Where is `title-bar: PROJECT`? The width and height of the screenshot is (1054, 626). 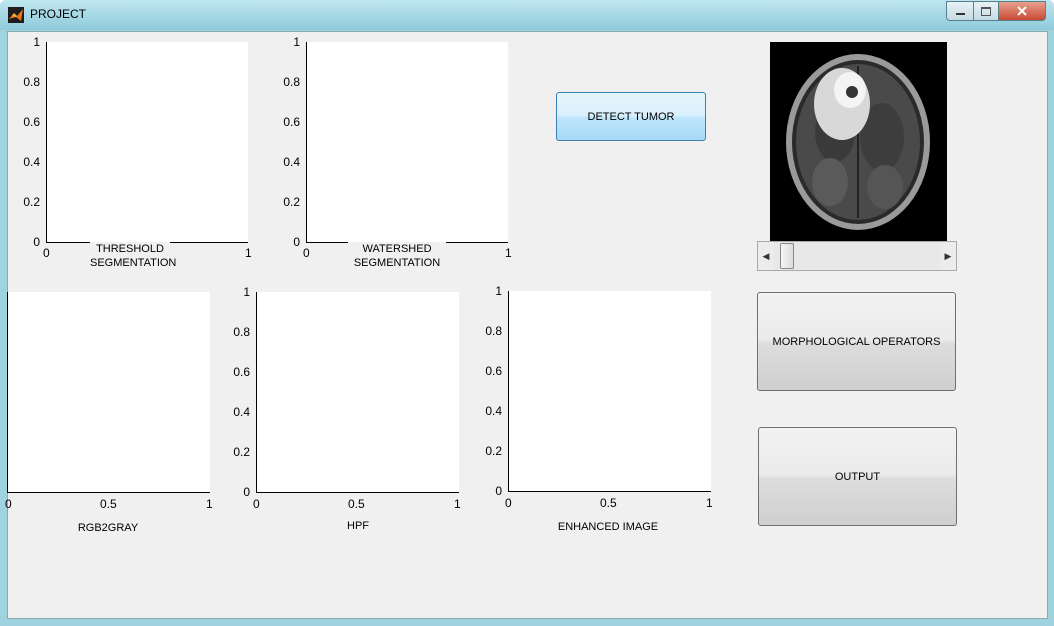
title-bar: PROJECT is located at coordinates (527, 15).